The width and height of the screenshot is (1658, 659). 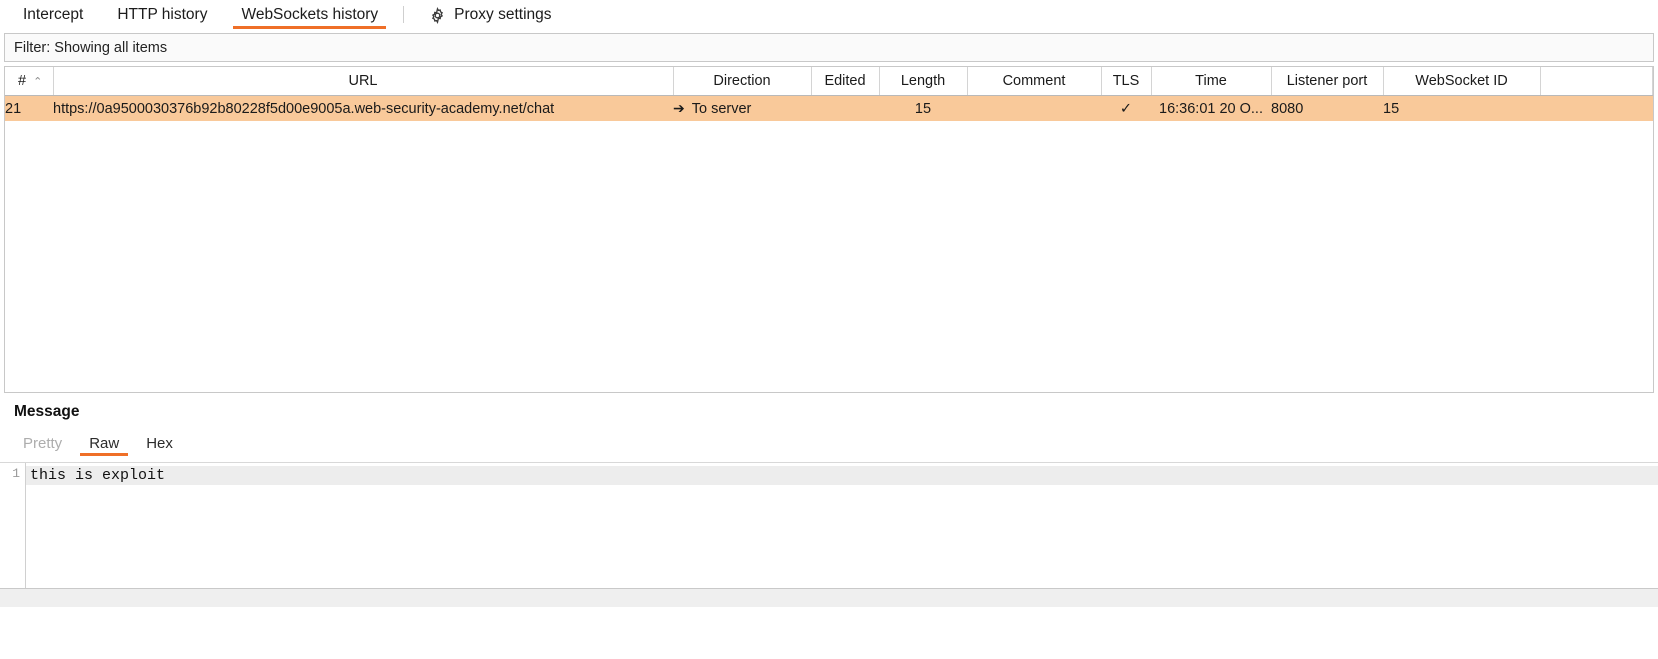 I want to click on cell-edited, so click(x=845, y=108).